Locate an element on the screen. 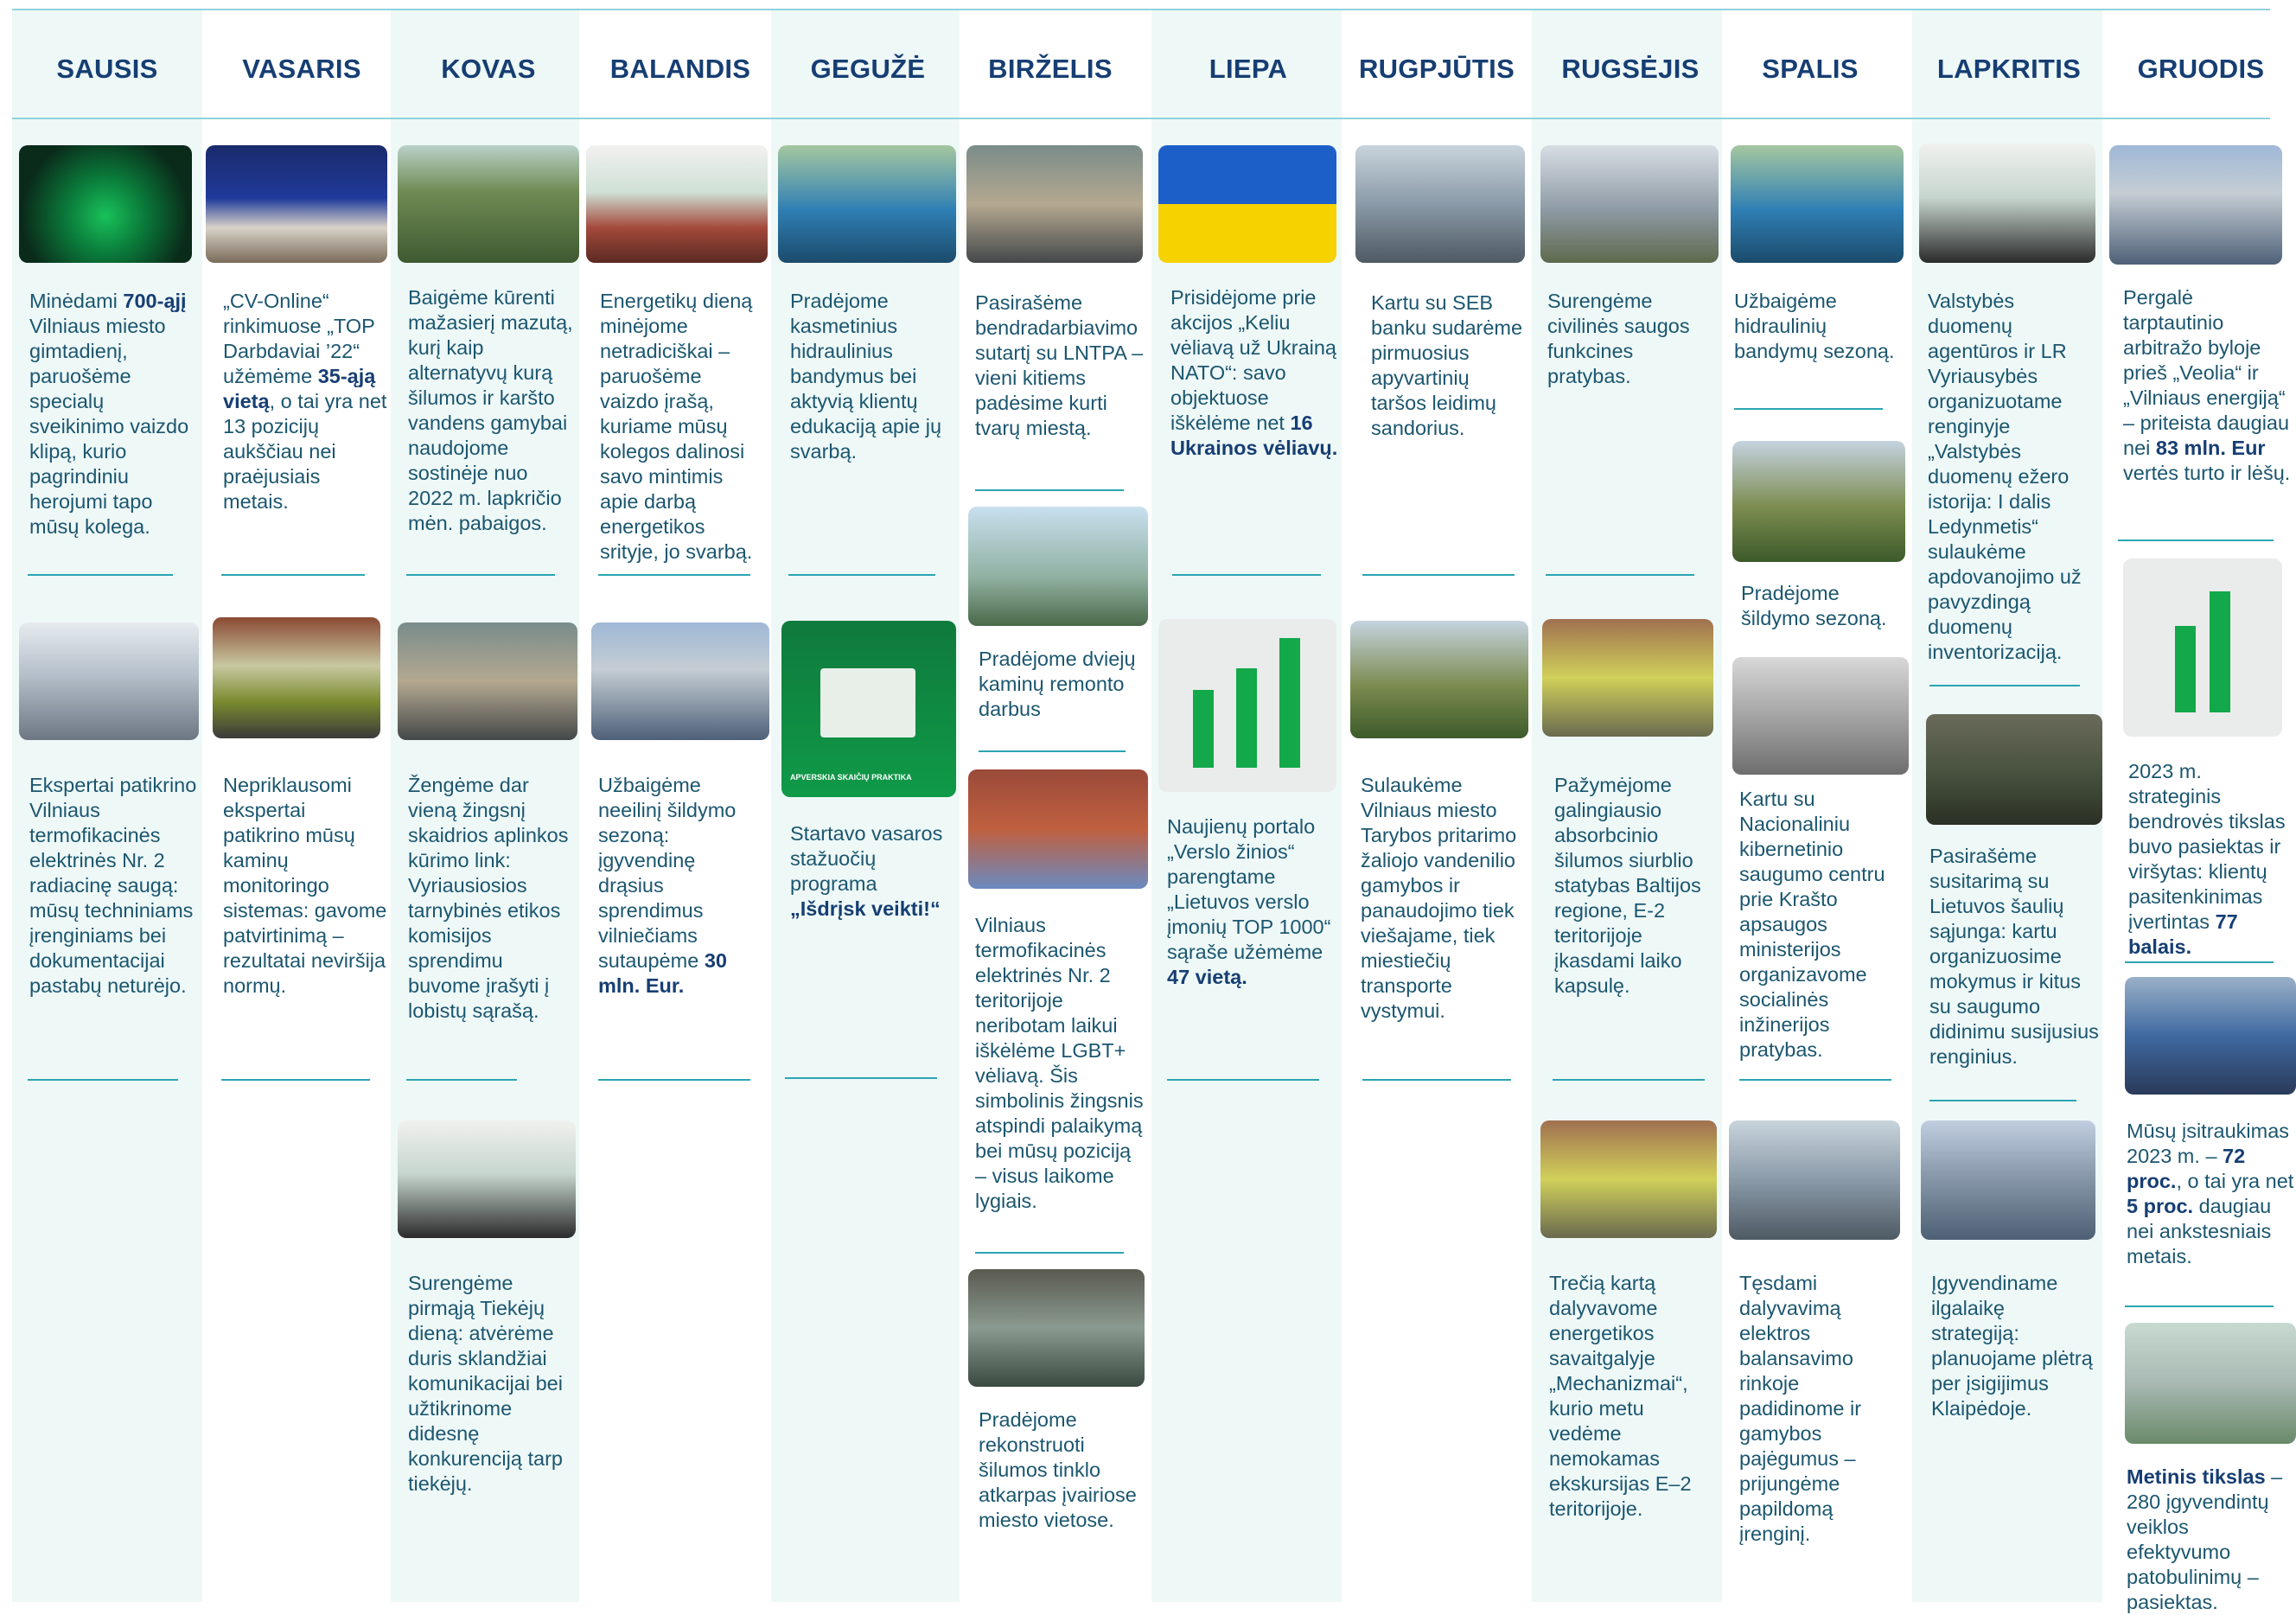 The image size is (2296, 1615). entry-spalis-1: Užbaigėme hidraulinių bandymų sezoną. is located at coordinates (1814, 326).